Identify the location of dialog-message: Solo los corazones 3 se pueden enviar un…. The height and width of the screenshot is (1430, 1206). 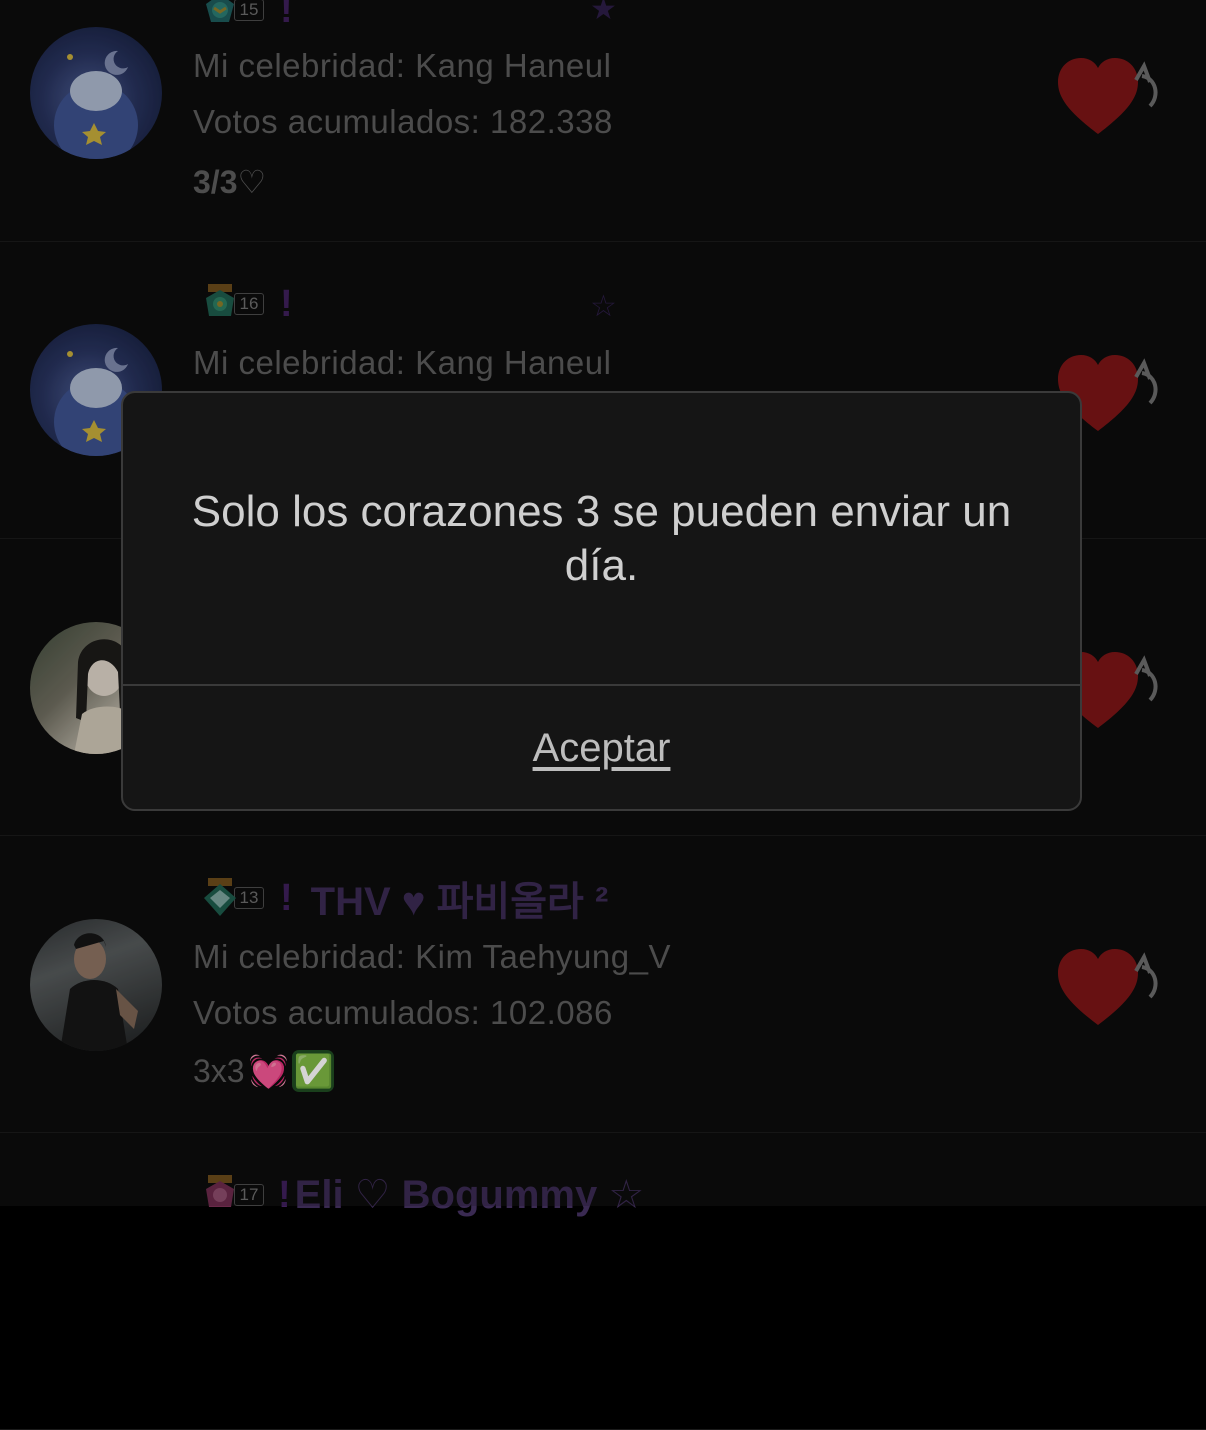
(601, 538).